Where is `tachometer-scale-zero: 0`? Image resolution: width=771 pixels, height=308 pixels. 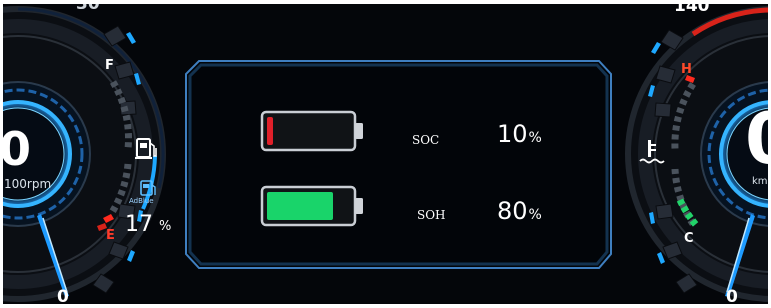 tachometer-scale-zero: 0 is located at coordinates (63, 296).